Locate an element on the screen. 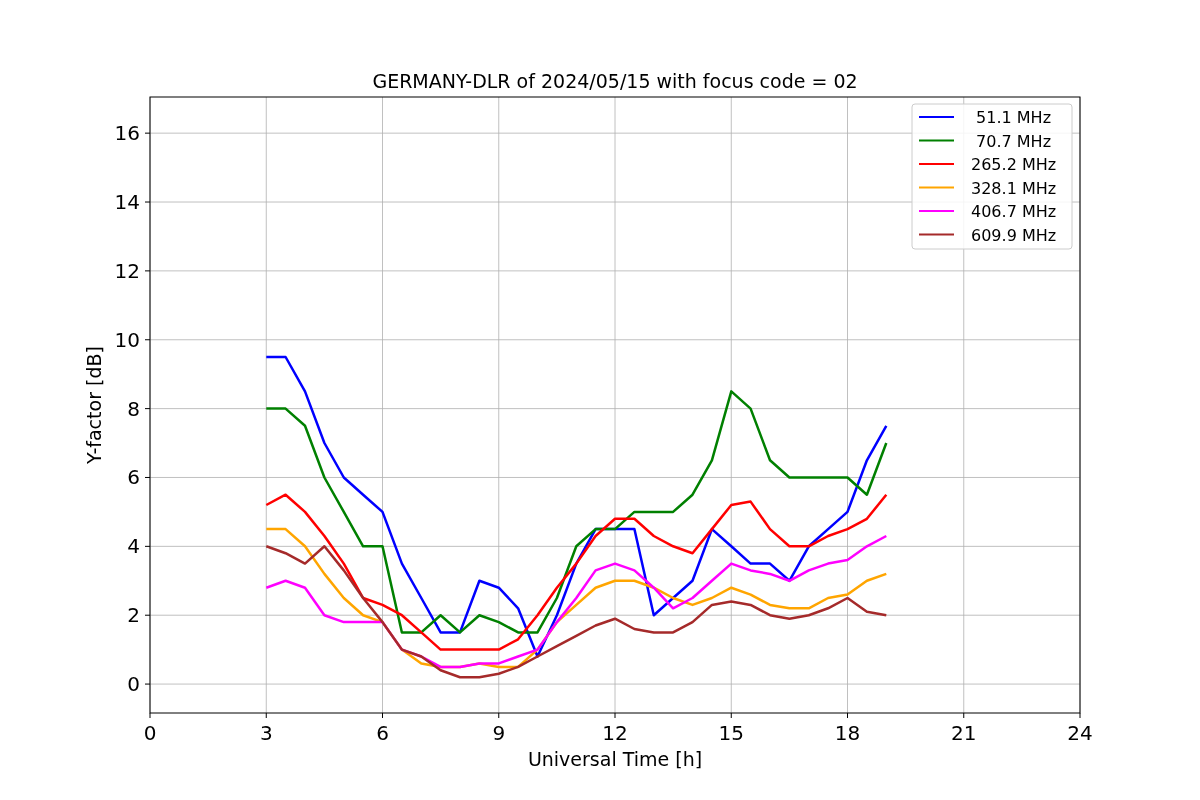 The width and height of the screenshot is (1200, 800). x-tick-label: 3 is located at coordinates (266, 733).